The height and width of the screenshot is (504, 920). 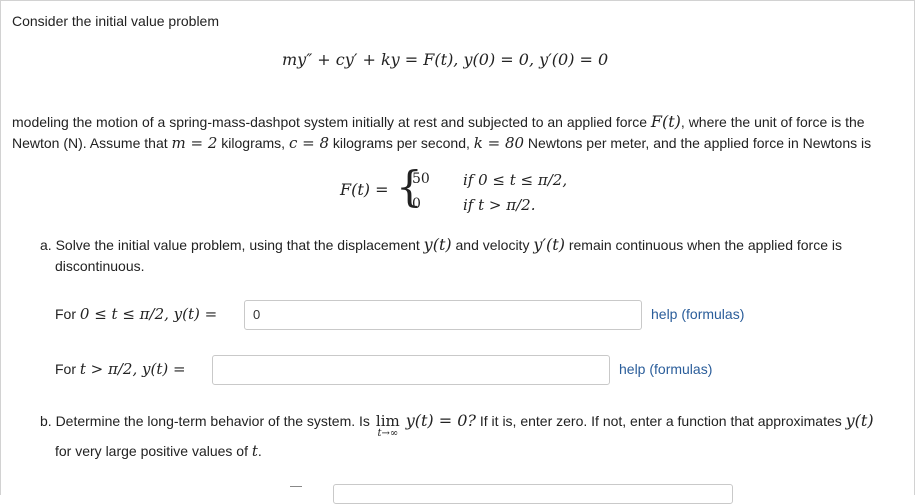 What do you see at coordinates (443, 315) in the screenshot?
I see `answer-input-1: 0` at bounding box center [443, 315].